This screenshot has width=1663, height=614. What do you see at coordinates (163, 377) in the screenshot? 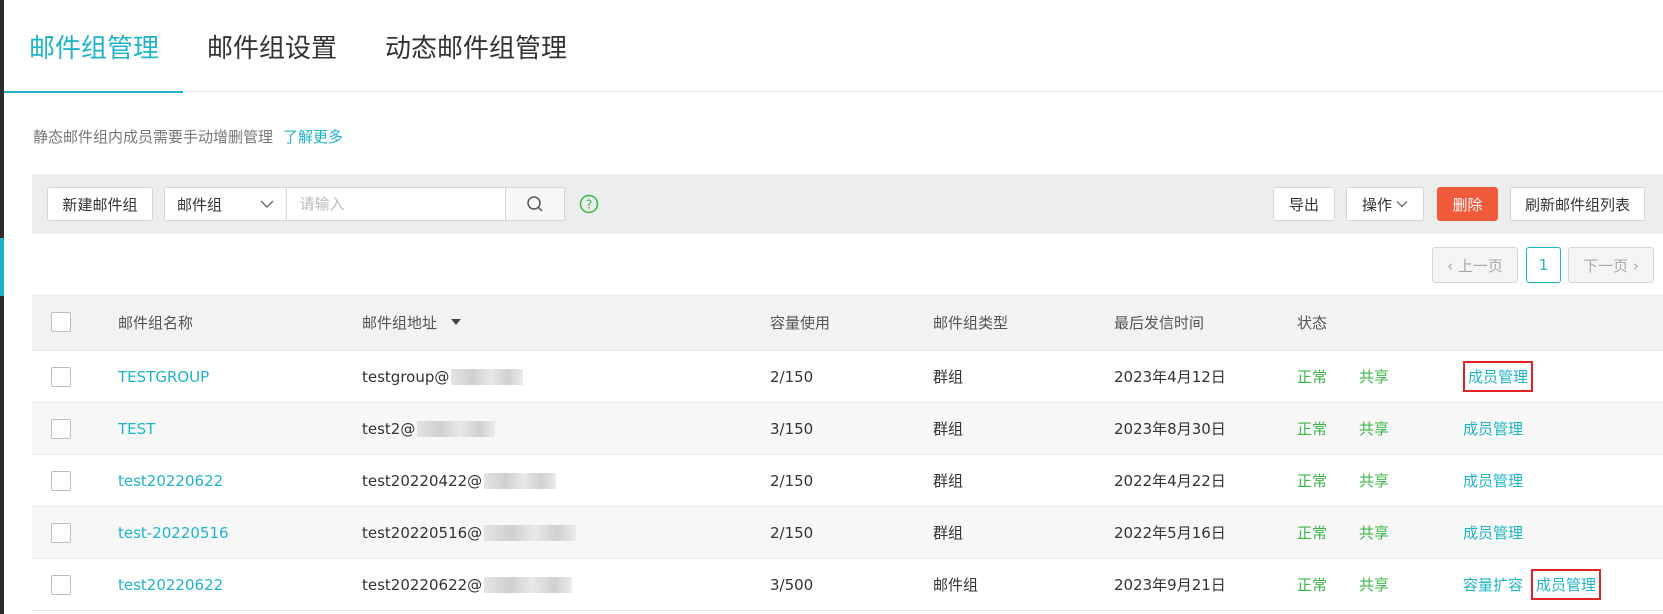
I see `group-name-link: TESTGROUP` at bounding box center [163, 377].